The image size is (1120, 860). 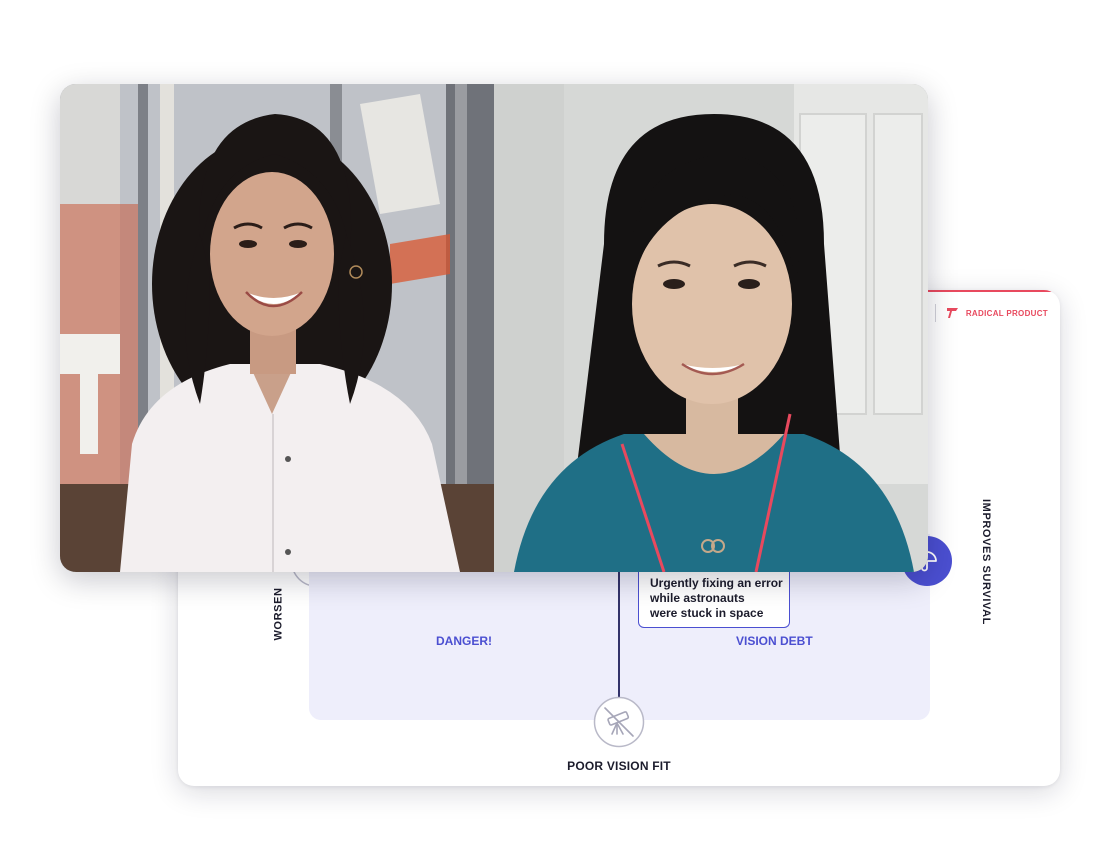 I want to click on right-axis-label: IMPROVES SURVIVAL, so click(x=986, y=562).